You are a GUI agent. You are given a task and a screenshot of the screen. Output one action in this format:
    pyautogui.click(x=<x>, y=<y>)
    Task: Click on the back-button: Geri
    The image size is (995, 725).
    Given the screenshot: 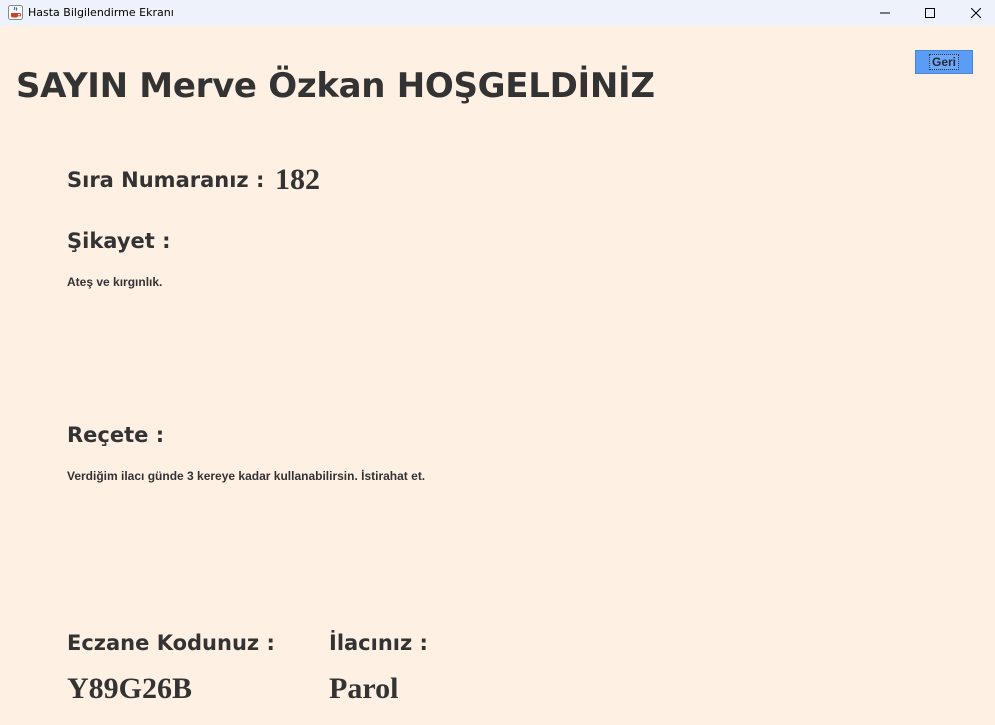 What is the action you would take?
    pyautogui.click(x=944, y=62)
    